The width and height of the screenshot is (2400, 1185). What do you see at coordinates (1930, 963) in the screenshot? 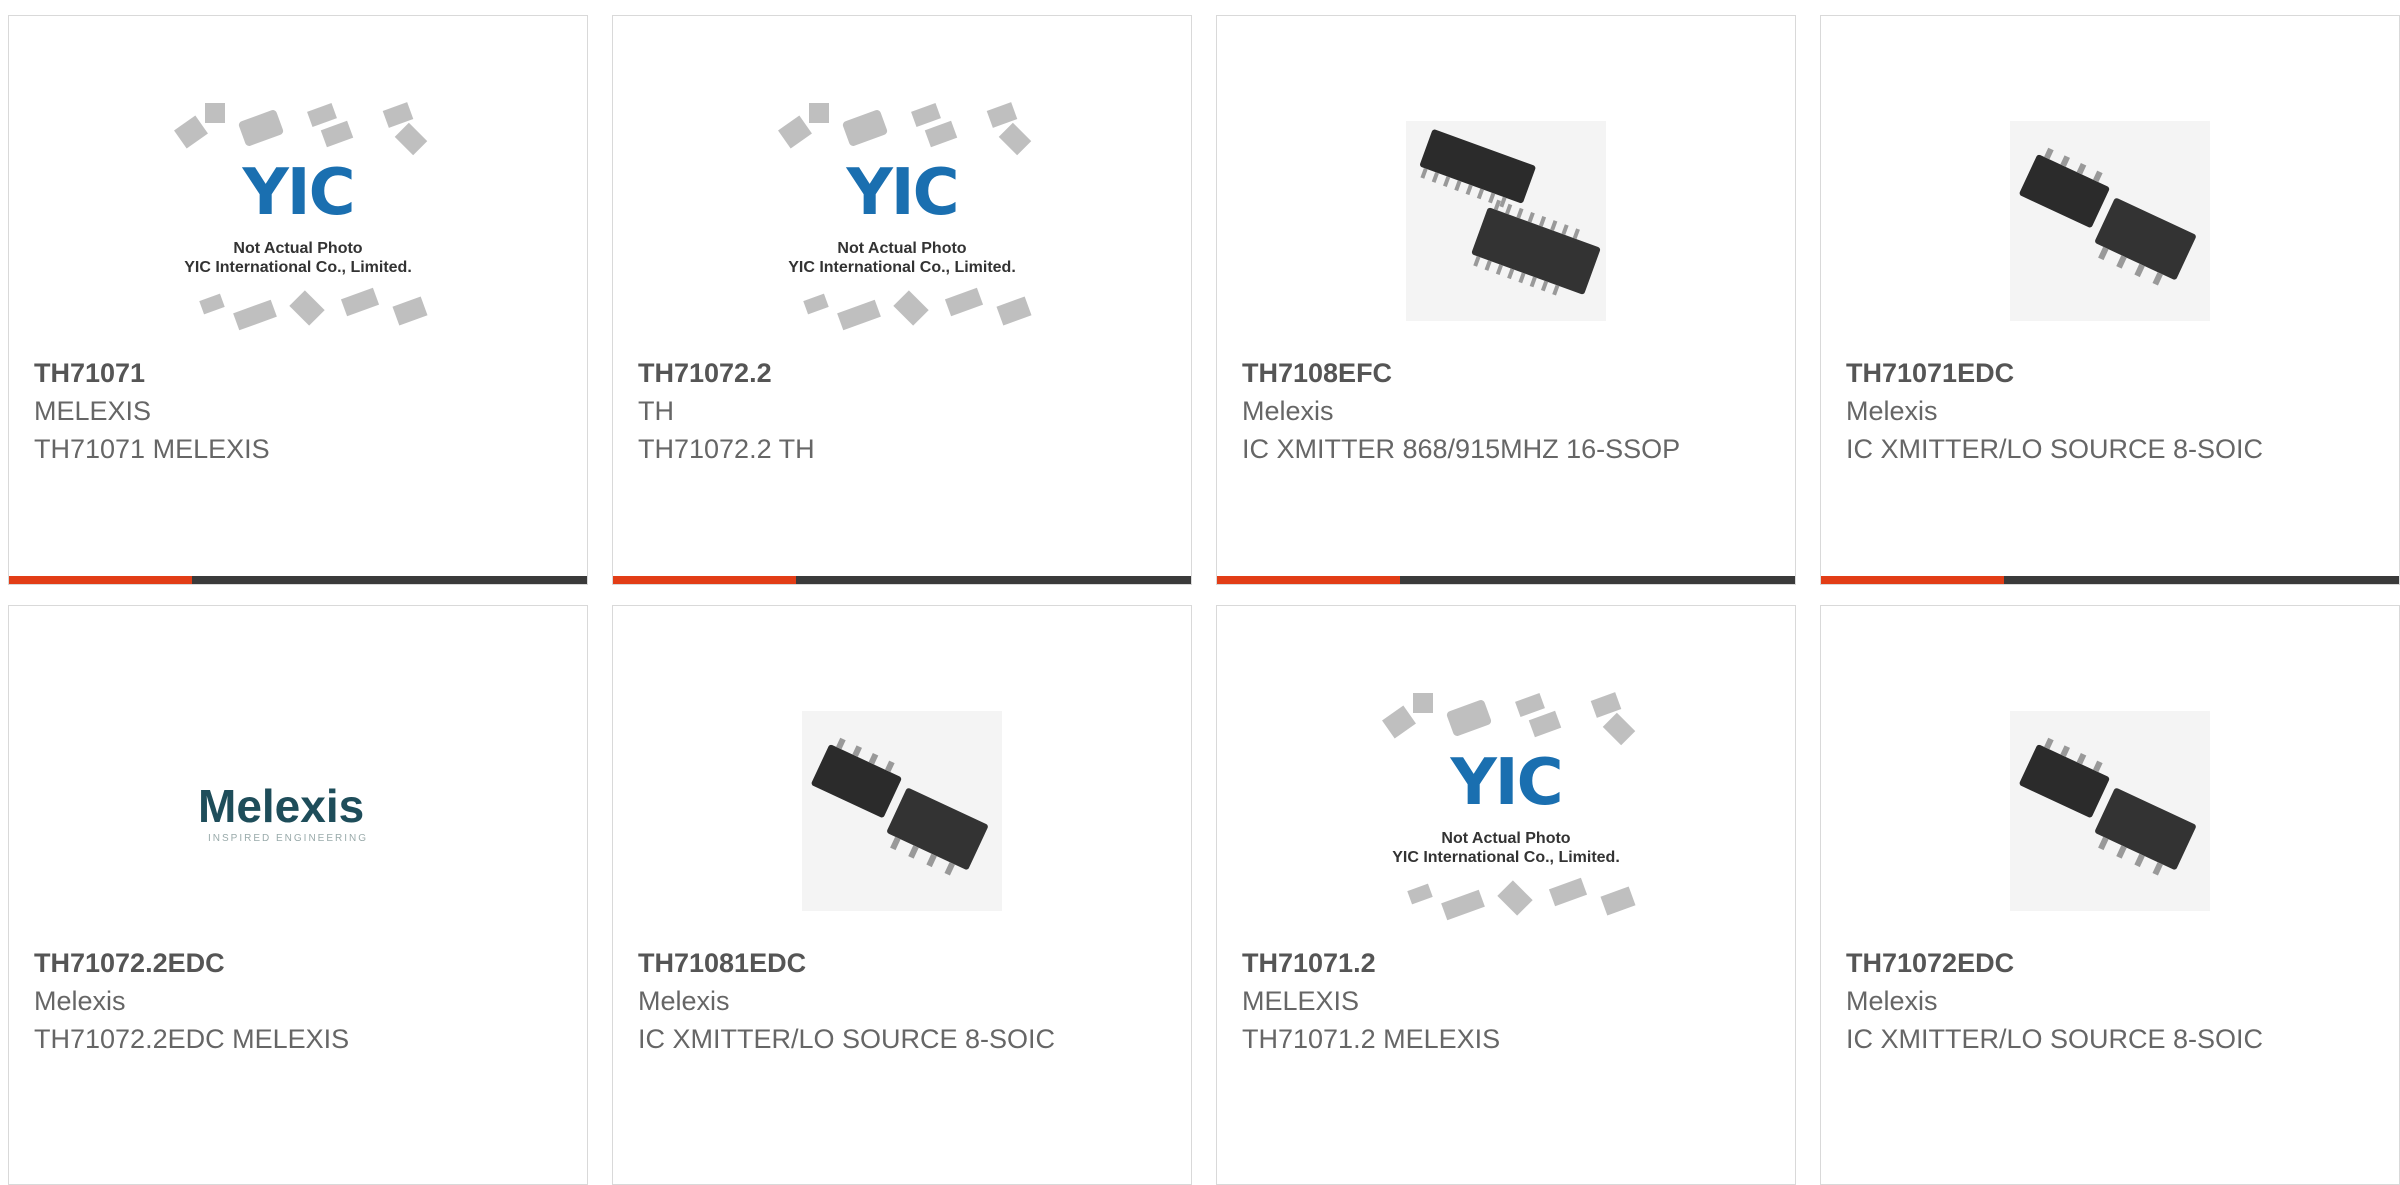
I see `part-number: TH71072EDC` at bounding box center [1930, 963].